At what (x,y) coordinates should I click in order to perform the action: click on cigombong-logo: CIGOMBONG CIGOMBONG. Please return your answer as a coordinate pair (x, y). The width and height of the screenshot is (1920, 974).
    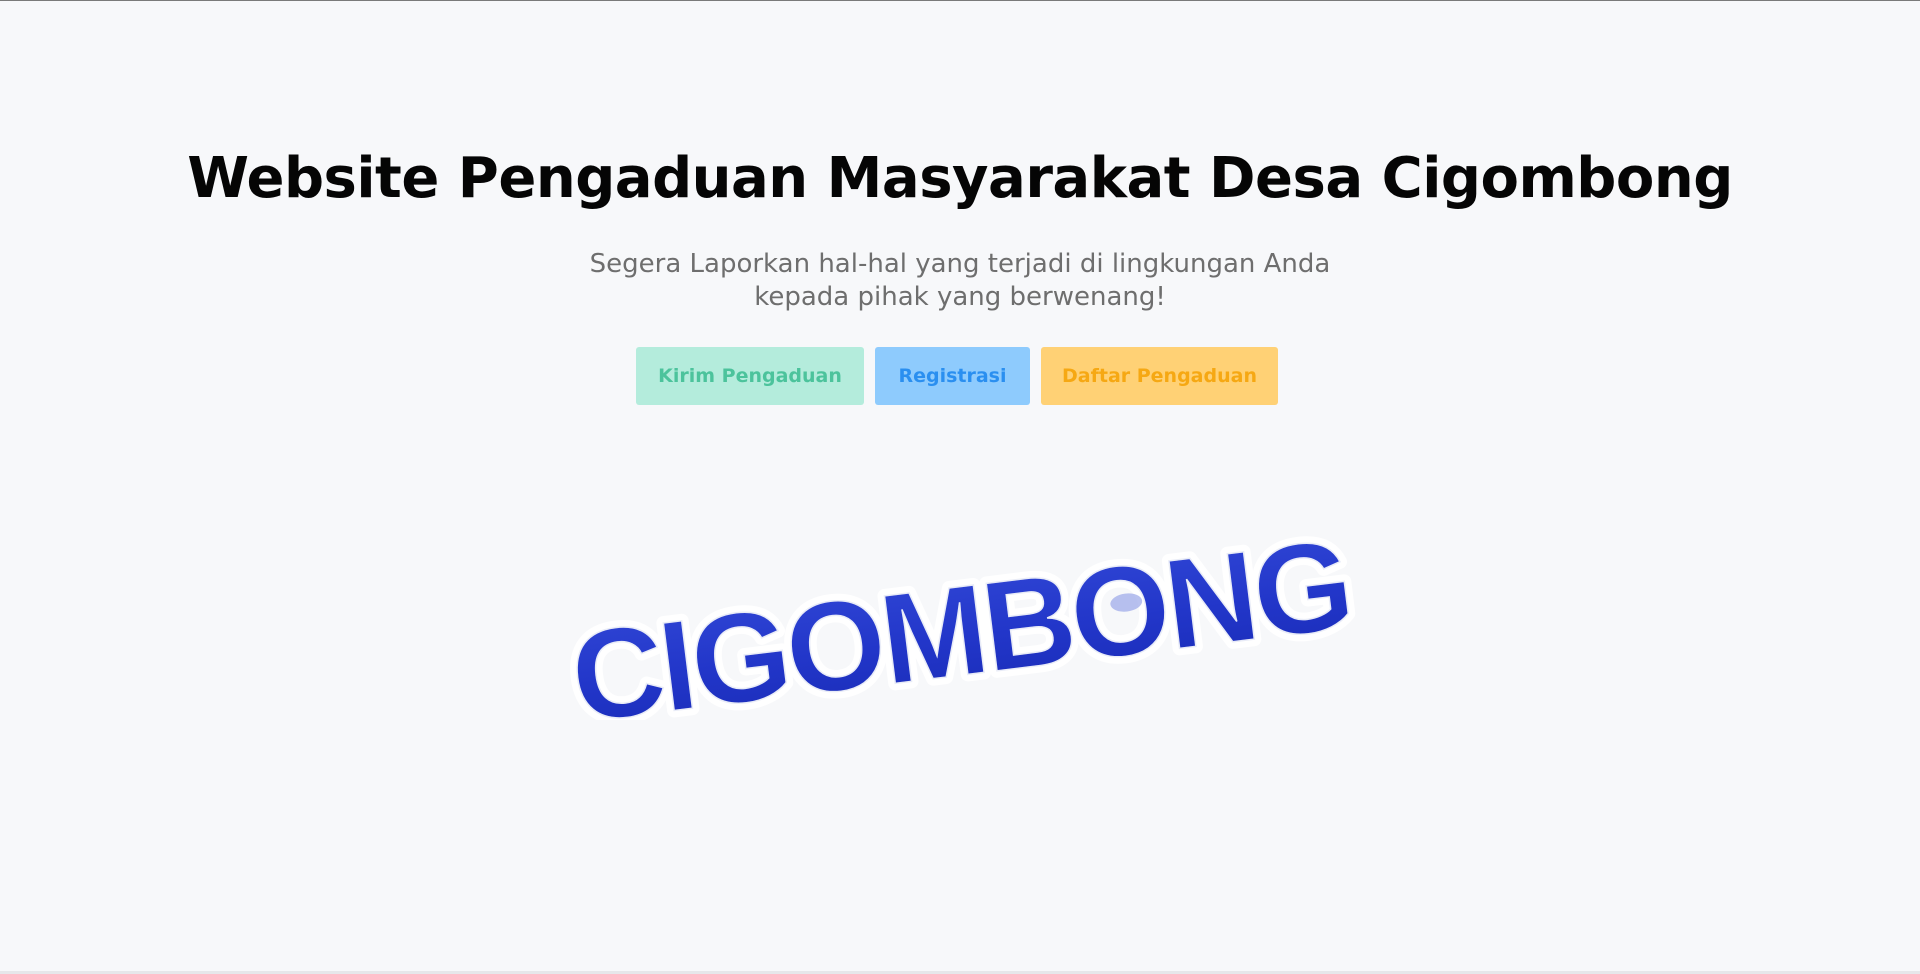
    Looking at the image, I should click on (960, 627).